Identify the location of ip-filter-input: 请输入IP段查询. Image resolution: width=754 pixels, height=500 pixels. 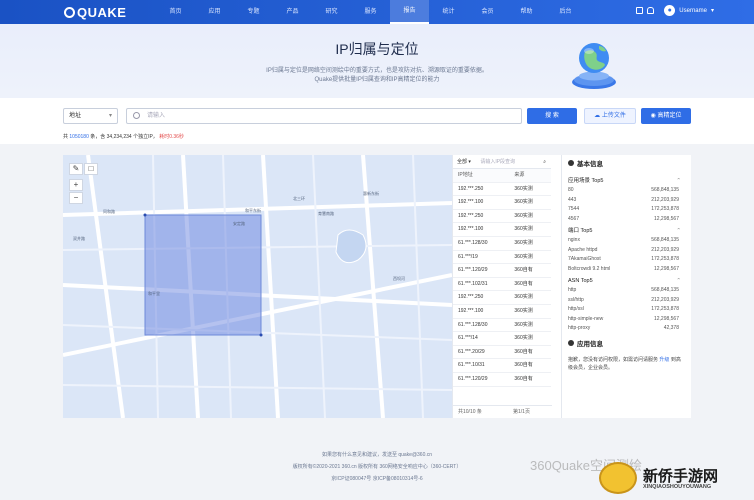
(497, 162).